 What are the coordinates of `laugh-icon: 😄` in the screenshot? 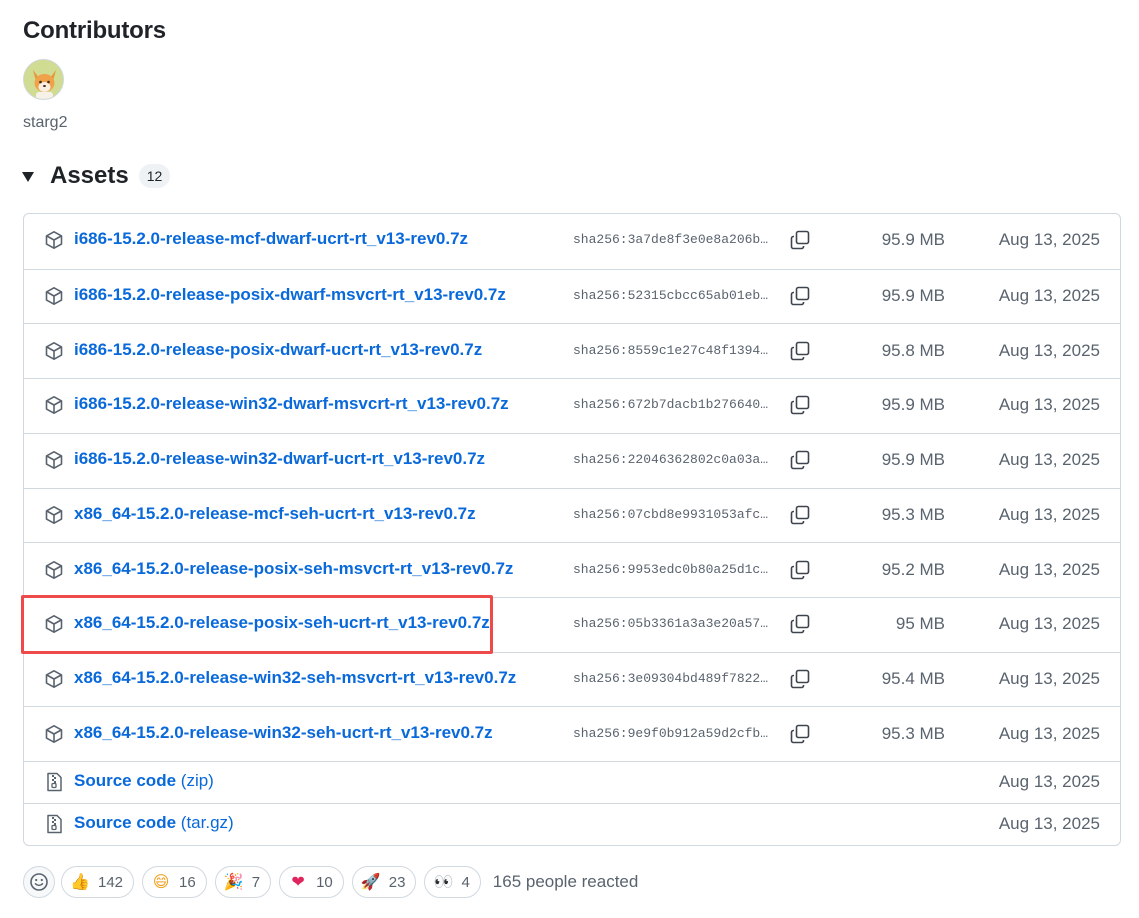 It's located at (161, 882).